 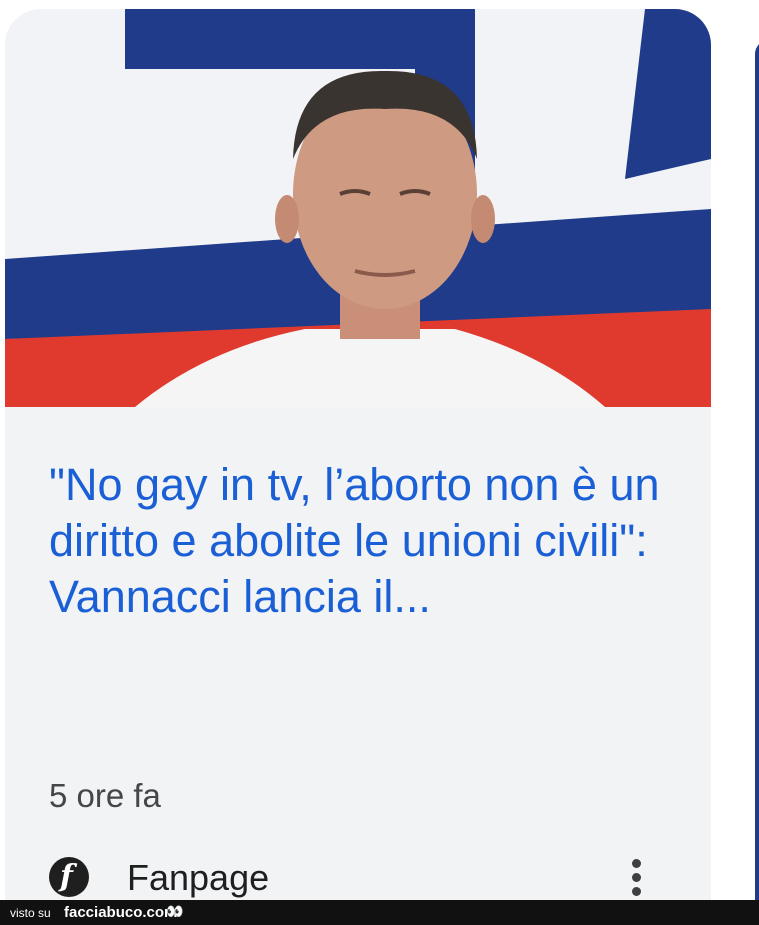 What do you see at coordinates (379, 912) in the screenshot?
I see `watermark-footer: visto su facciabuco.com 👀` at bounding box center [379, 912].